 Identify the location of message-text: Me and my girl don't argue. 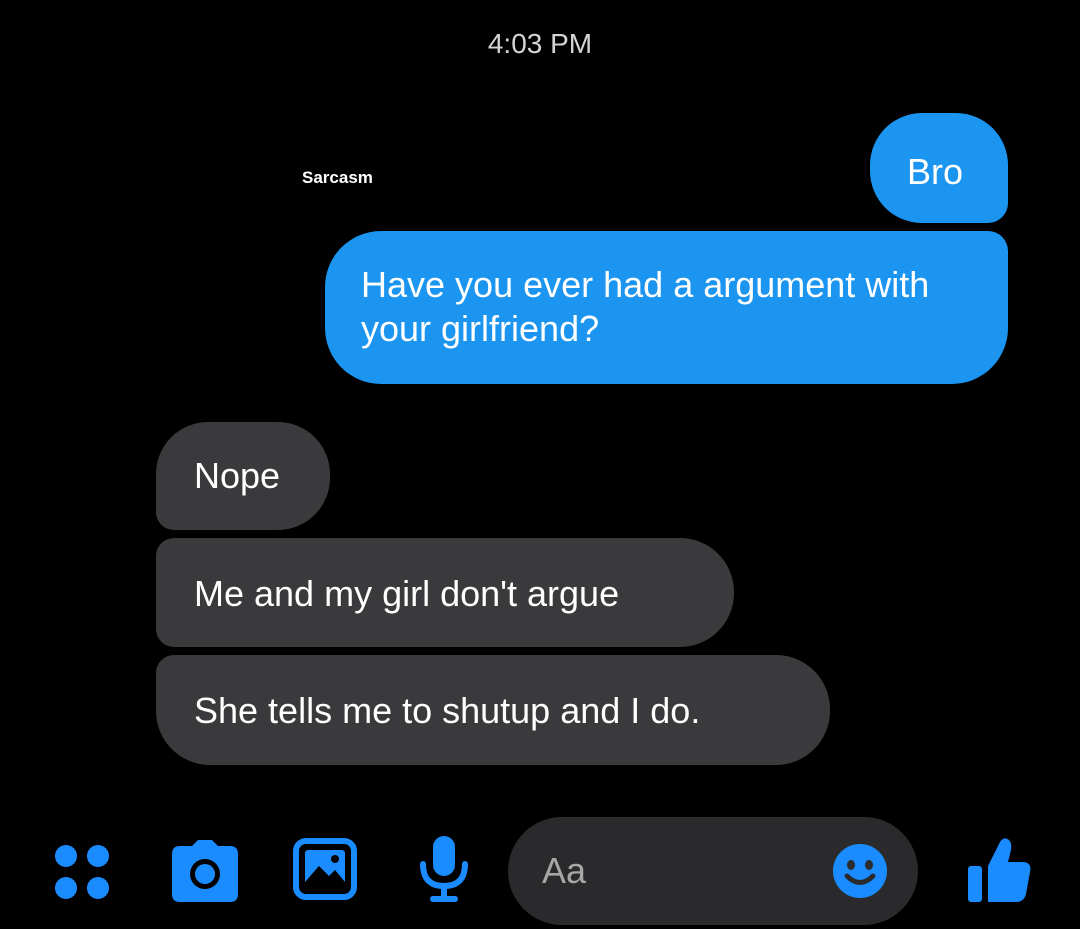
(407, 593).